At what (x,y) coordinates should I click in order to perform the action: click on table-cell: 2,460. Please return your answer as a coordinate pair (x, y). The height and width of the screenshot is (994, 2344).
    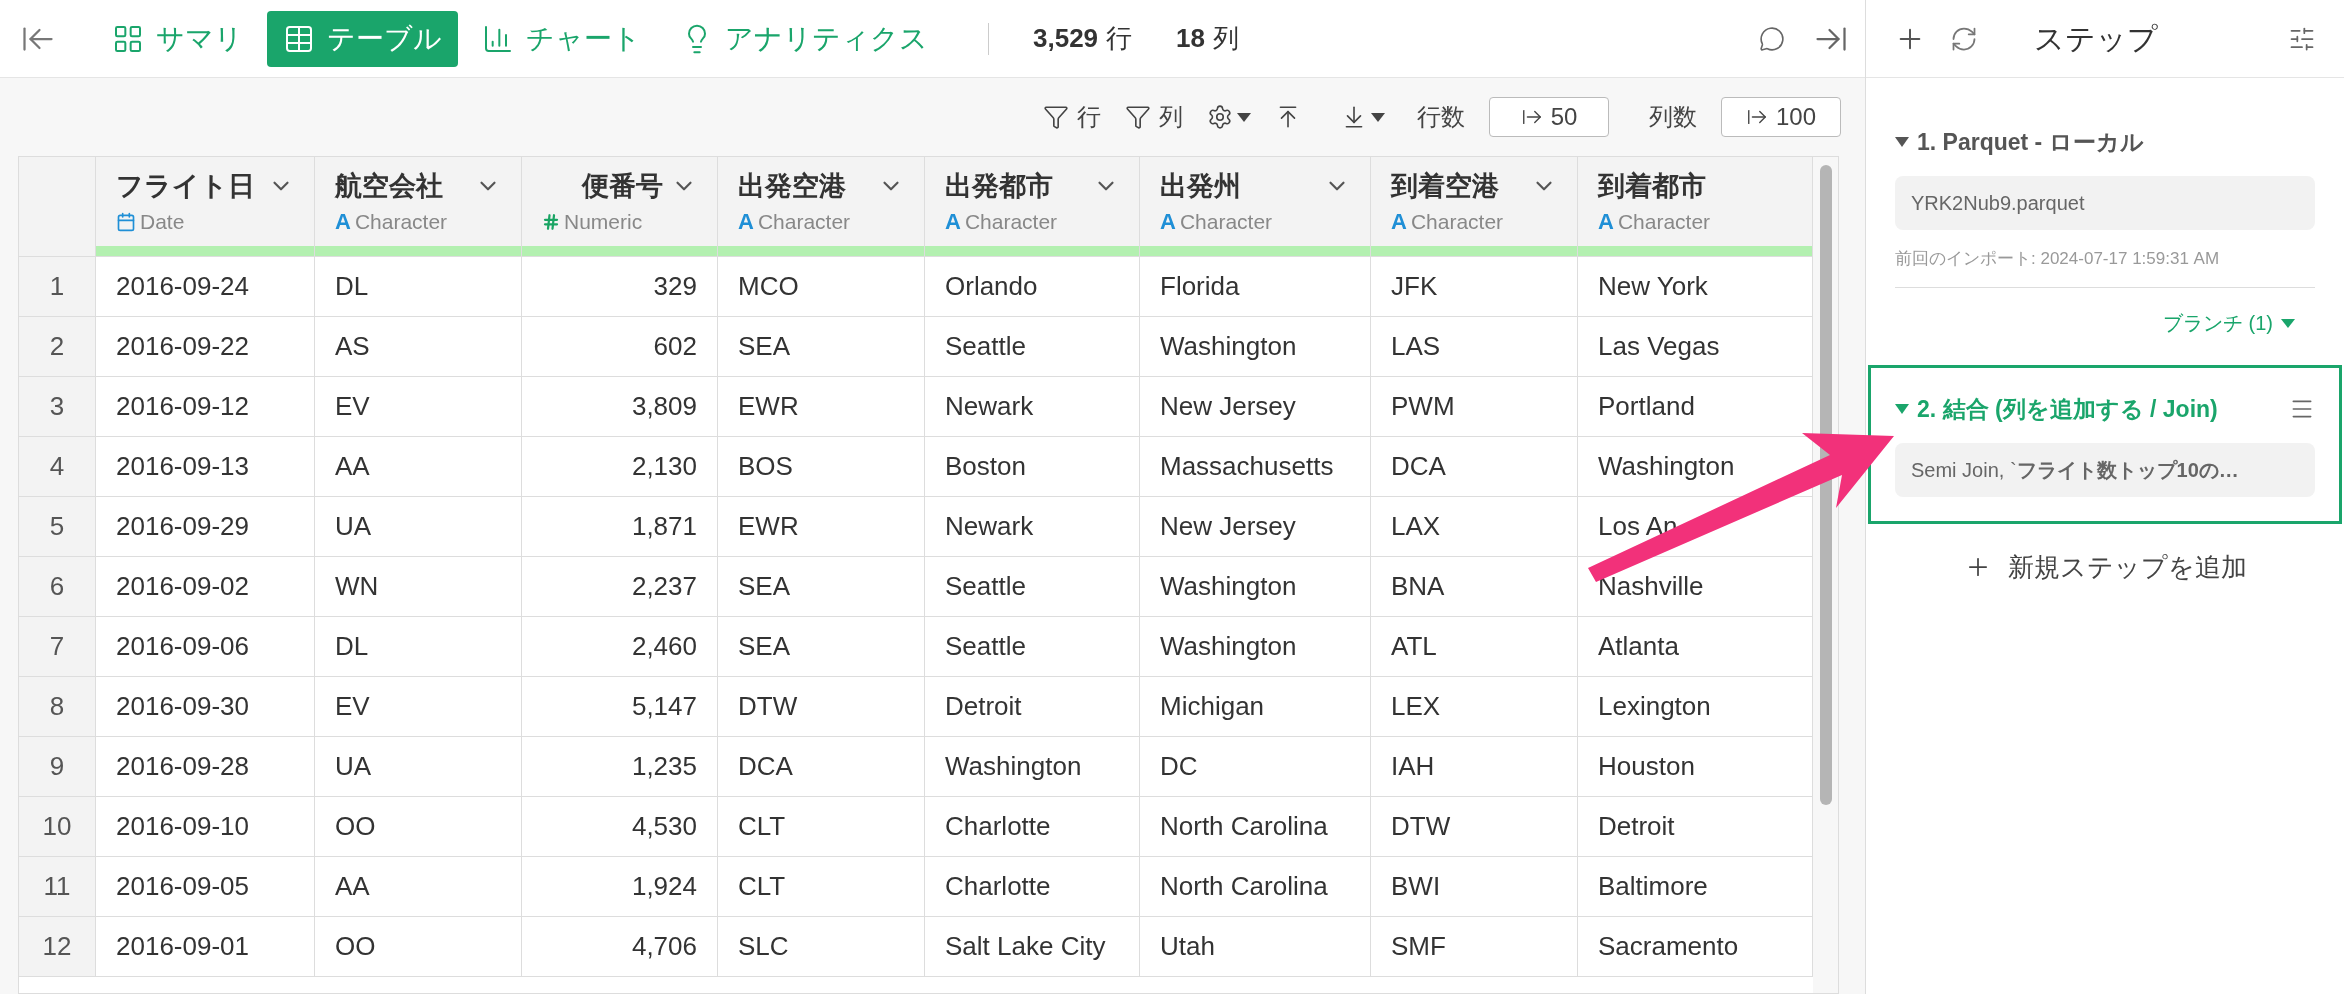
    Looking at the image, I should click on (620, 646).